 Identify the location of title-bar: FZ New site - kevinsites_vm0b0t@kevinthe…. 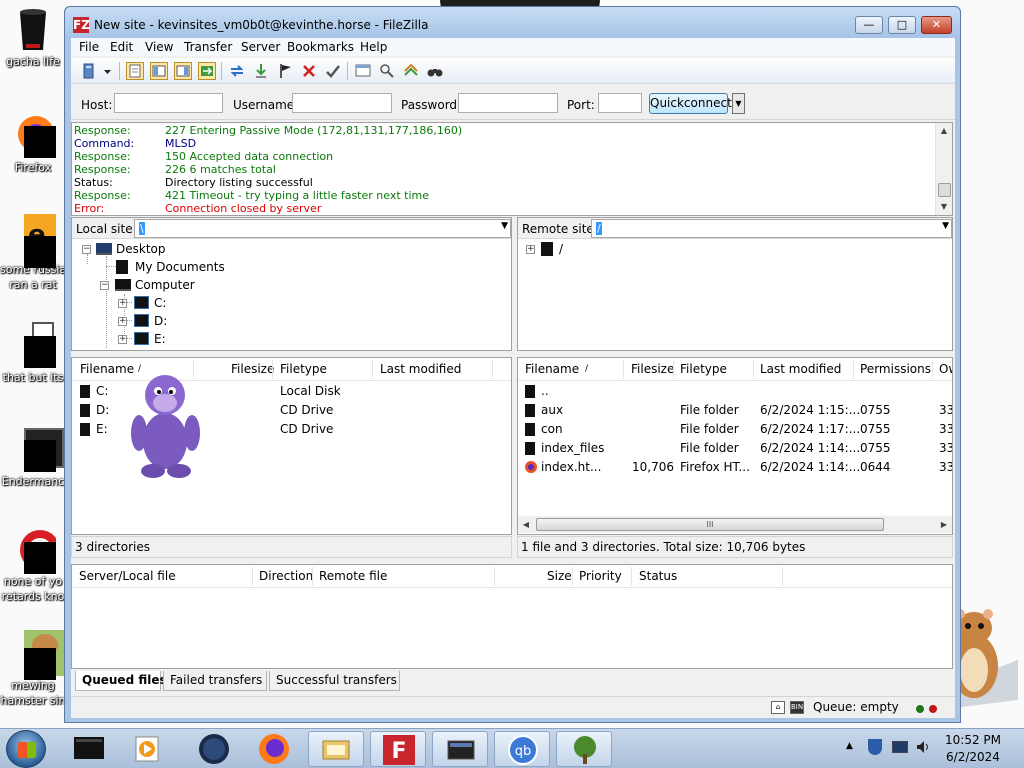
(512, 23).